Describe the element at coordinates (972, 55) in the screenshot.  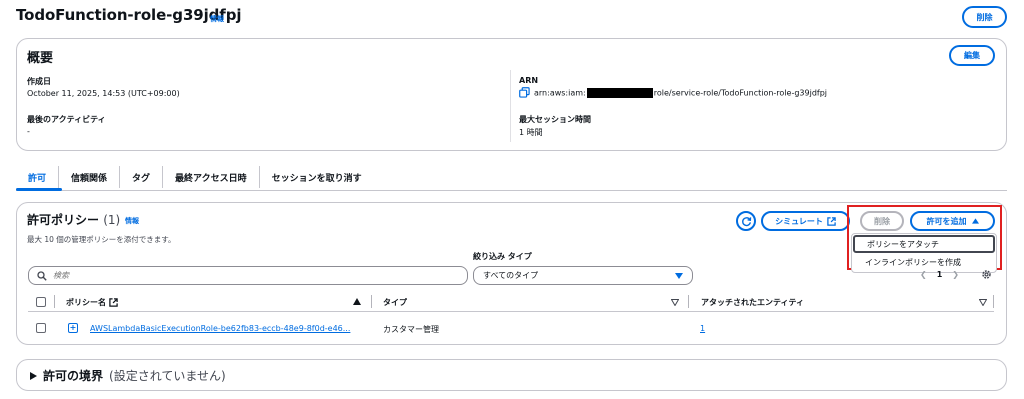
I see `edit-button: 編集` at that location.